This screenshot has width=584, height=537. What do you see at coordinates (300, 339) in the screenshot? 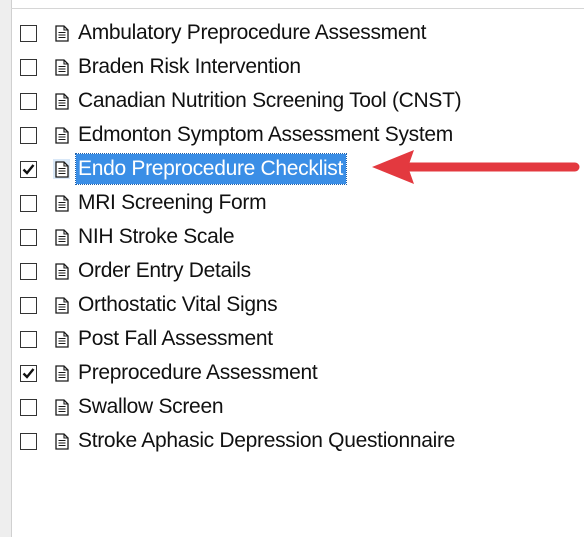
I see `list-item: Post Fall Assessment` at bounding box center [300, 339].